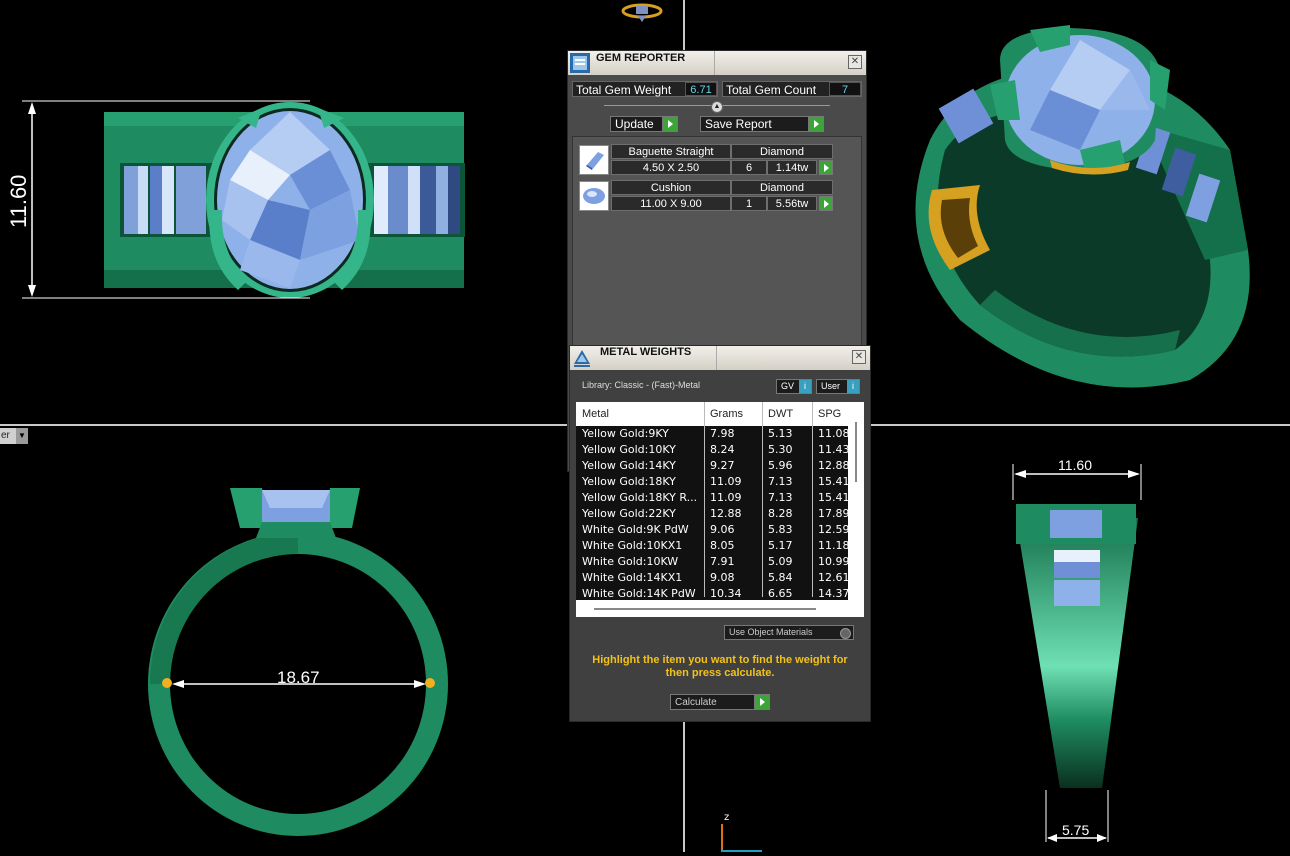 This screenshot has width=1290, height=856. I want to click on gv-toggle-label: GV, so click(788, 386).